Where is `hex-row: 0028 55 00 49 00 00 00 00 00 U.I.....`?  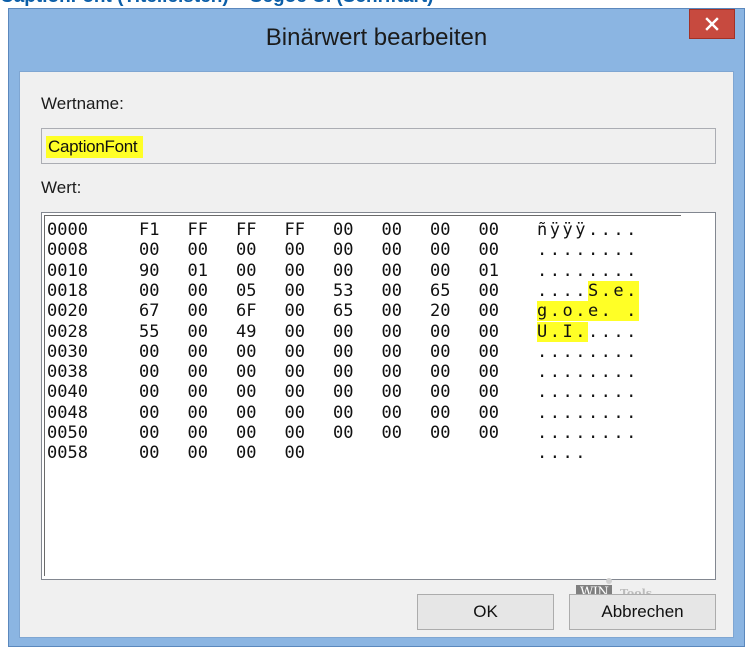
hex-row: 0028 55 00 49 00 00 00 00 00 U.I..... is located at coordinates (360, 331).